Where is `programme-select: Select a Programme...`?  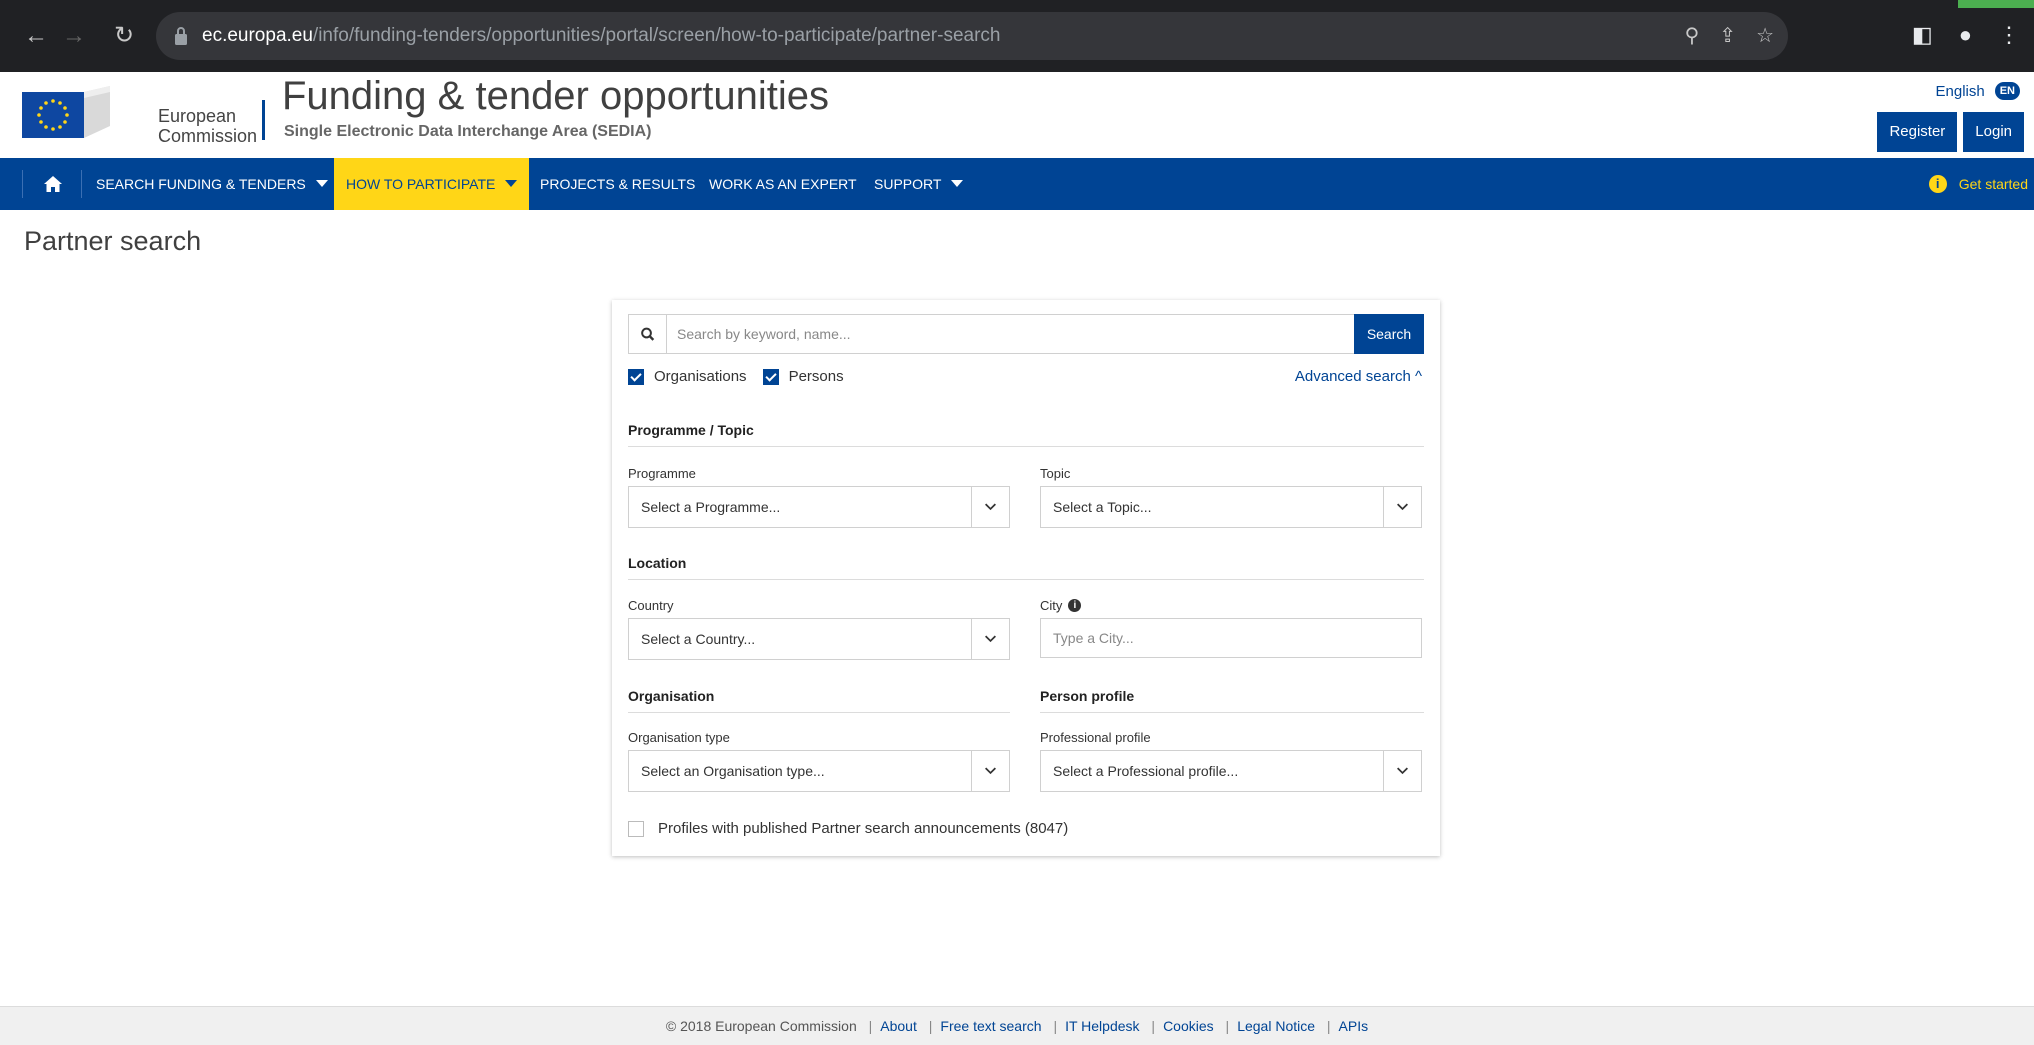 programme-select: Select a Programme... is located at coordinates (819, 507).